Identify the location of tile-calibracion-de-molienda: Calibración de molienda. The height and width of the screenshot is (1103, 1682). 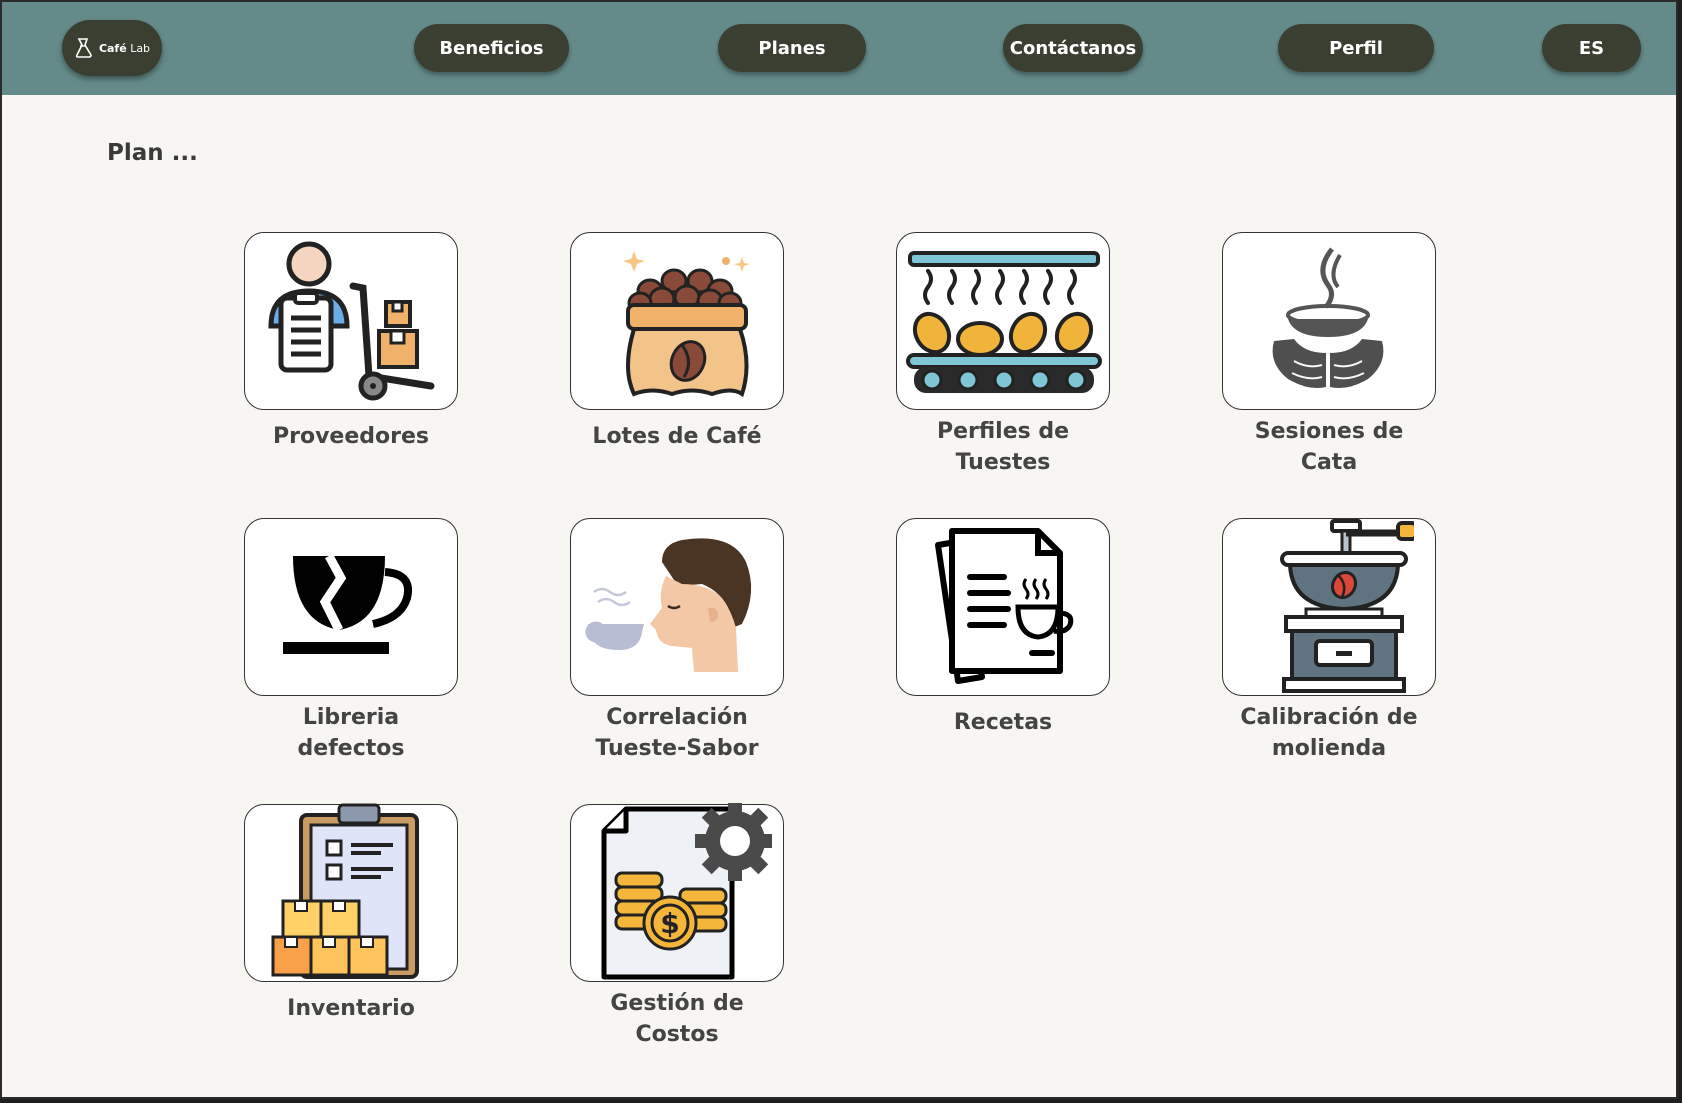
(1329, 641).